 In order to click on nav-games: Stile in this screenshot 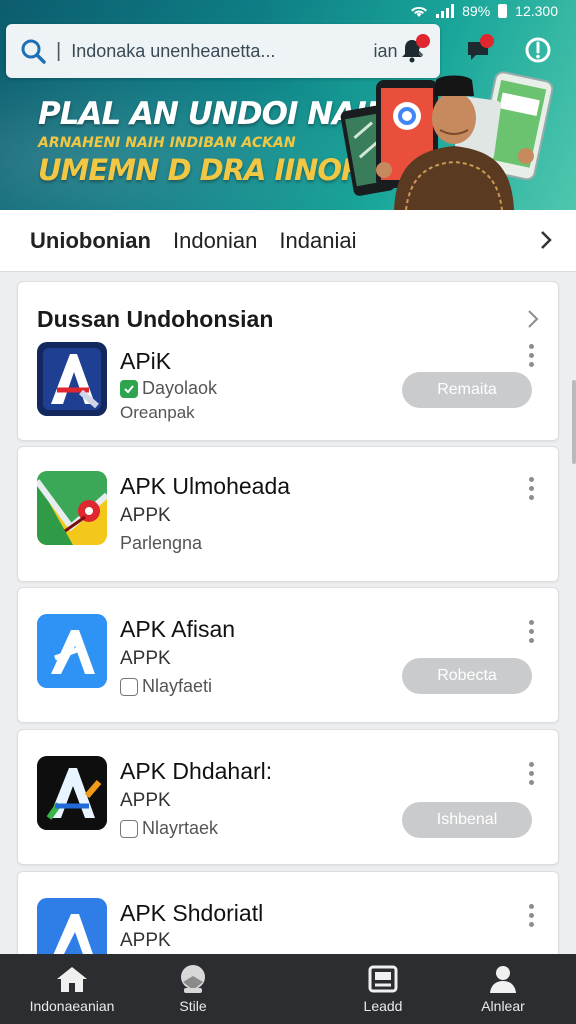, I will do `click(193, 989)`.